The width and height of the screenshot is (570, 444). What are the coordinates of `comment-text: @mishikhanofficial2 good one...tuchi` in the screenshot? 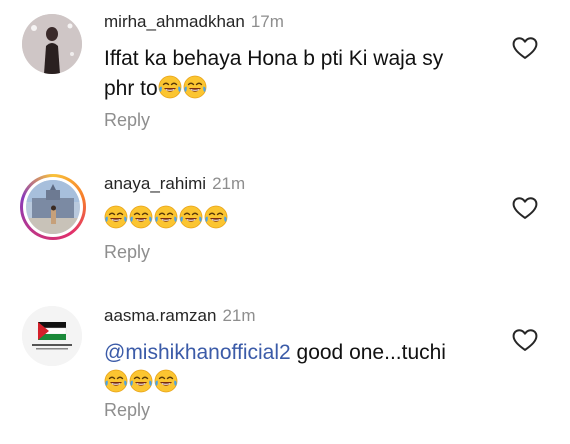 It's located at (299, 368).